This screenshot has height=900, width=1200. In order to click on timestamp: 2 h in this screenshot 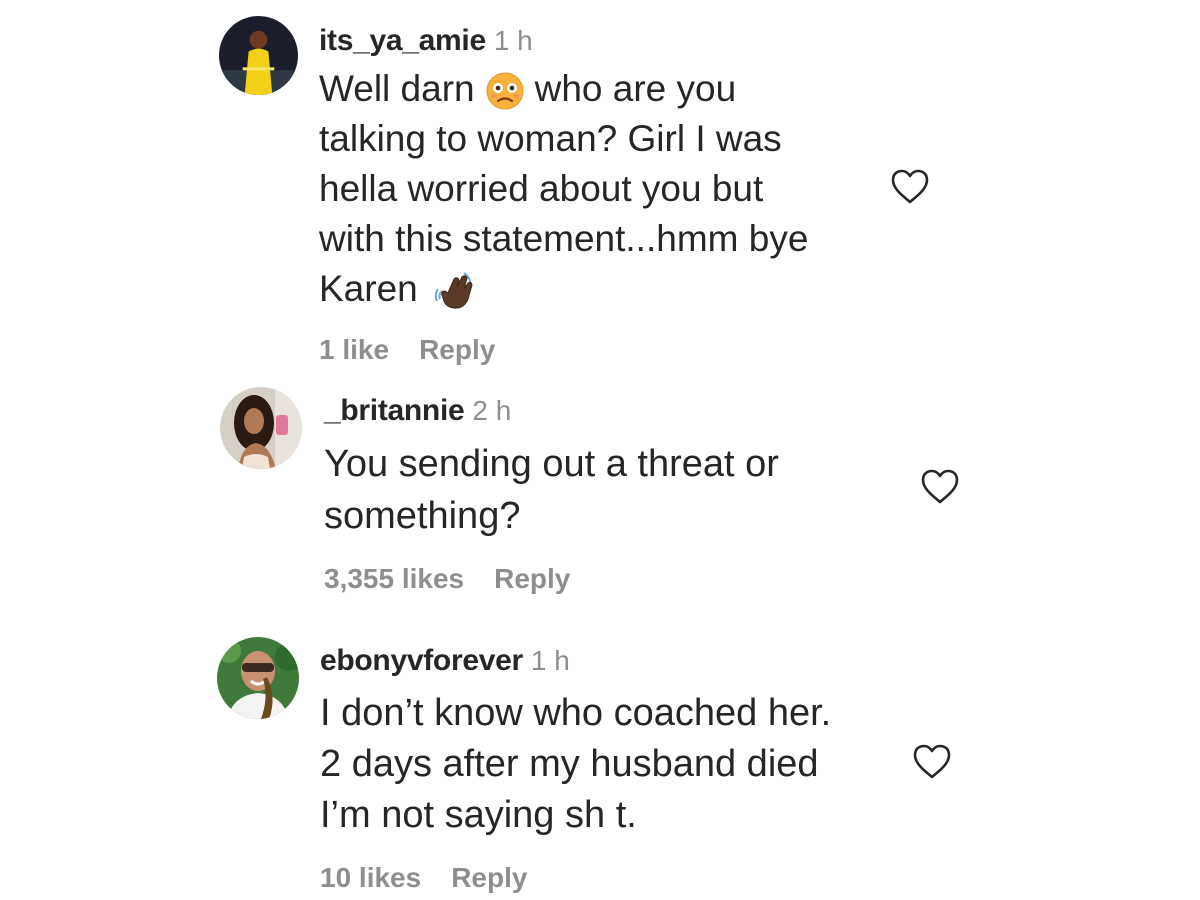, I will do `click(491, 410)`.